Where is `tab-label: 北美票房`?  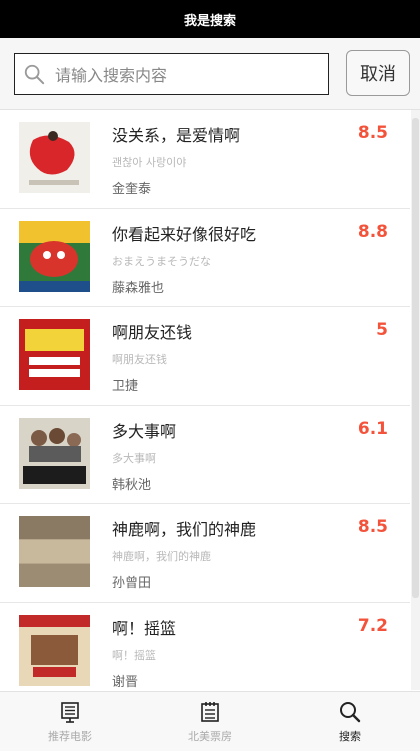 tab-label: 北美票房 is located at coordinates (210, 736).